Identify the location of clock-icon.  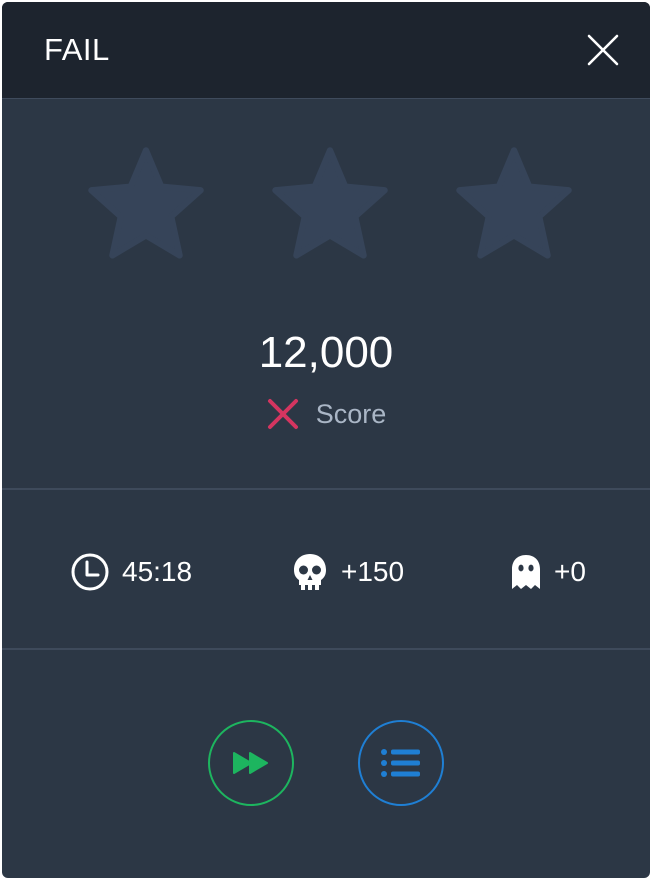
(90, 572).